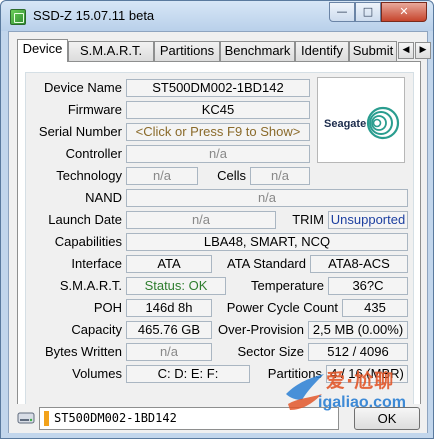 The width and height of the screenshot is (434, 439). I want to click on controller-label: Controller, so click(93, 153).